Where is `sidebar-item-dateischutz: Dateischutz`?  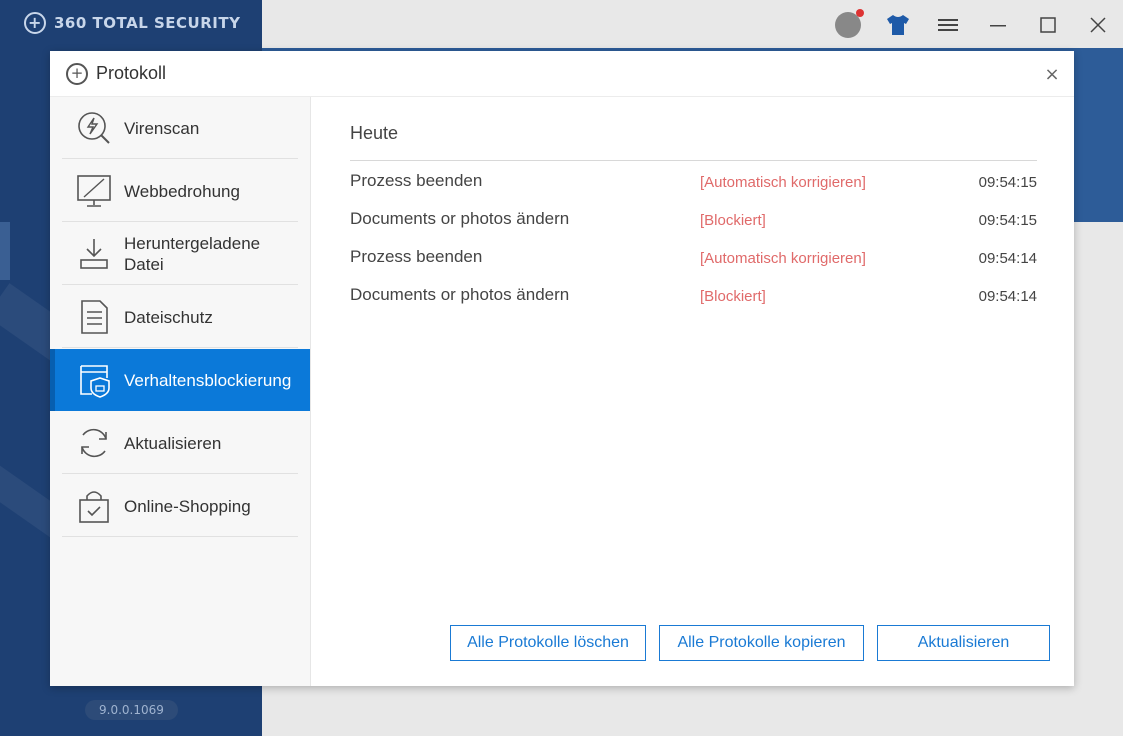
sidebar-item-dateischutz: Dateischutz is located at coordinates (180, 317).